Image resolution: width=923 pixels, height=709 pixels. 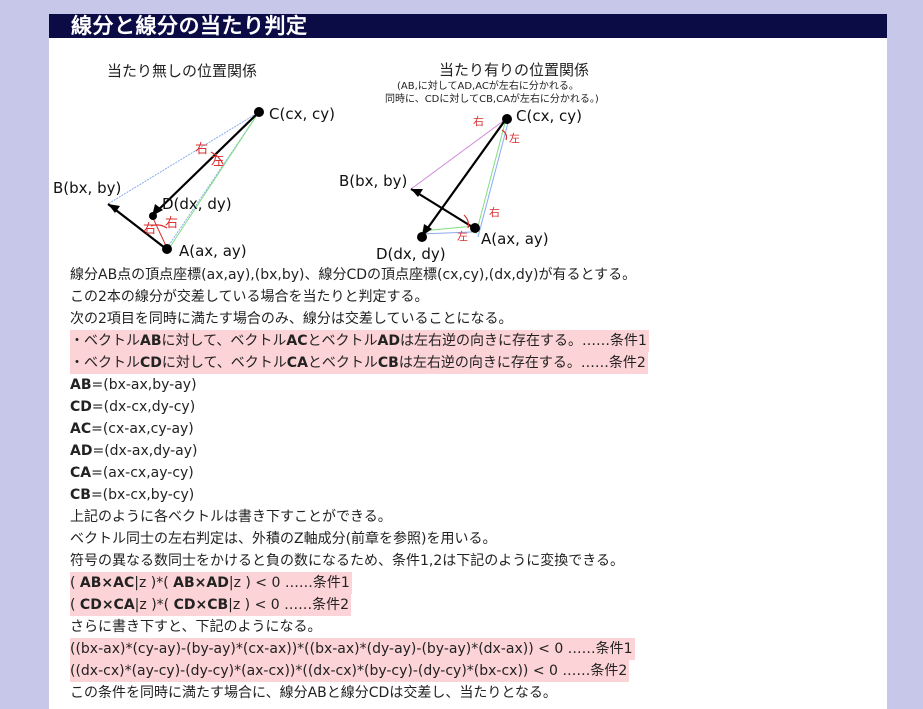 What do you see at coordinates (196, 627) in the screenshot?
I see `text-line: さらに書き下すと、下記のようになる。` at bounding box center [196, 627].